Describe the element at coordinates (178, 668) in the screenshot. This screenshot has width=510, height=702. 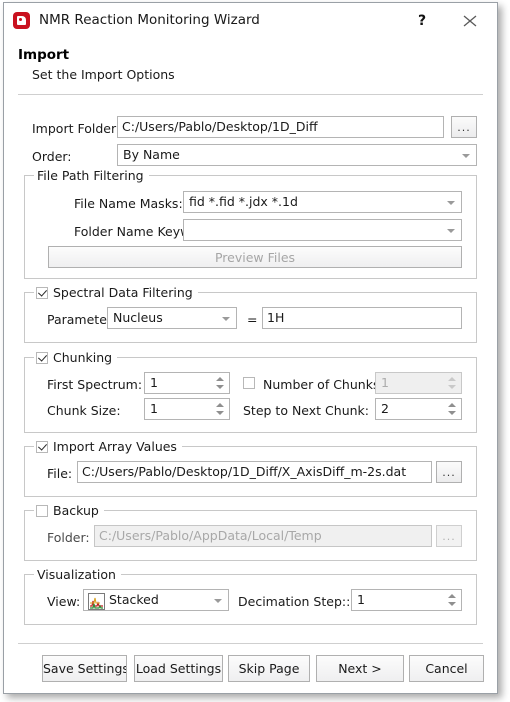
I see `load-settings-button: Load Settings` at that location.